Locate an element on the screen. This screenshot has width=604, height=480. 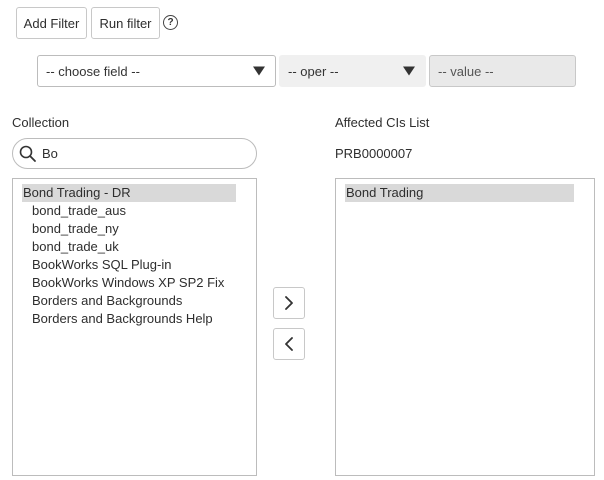
collection-item: bond_trade_ny is located at coordinates (129, 229).